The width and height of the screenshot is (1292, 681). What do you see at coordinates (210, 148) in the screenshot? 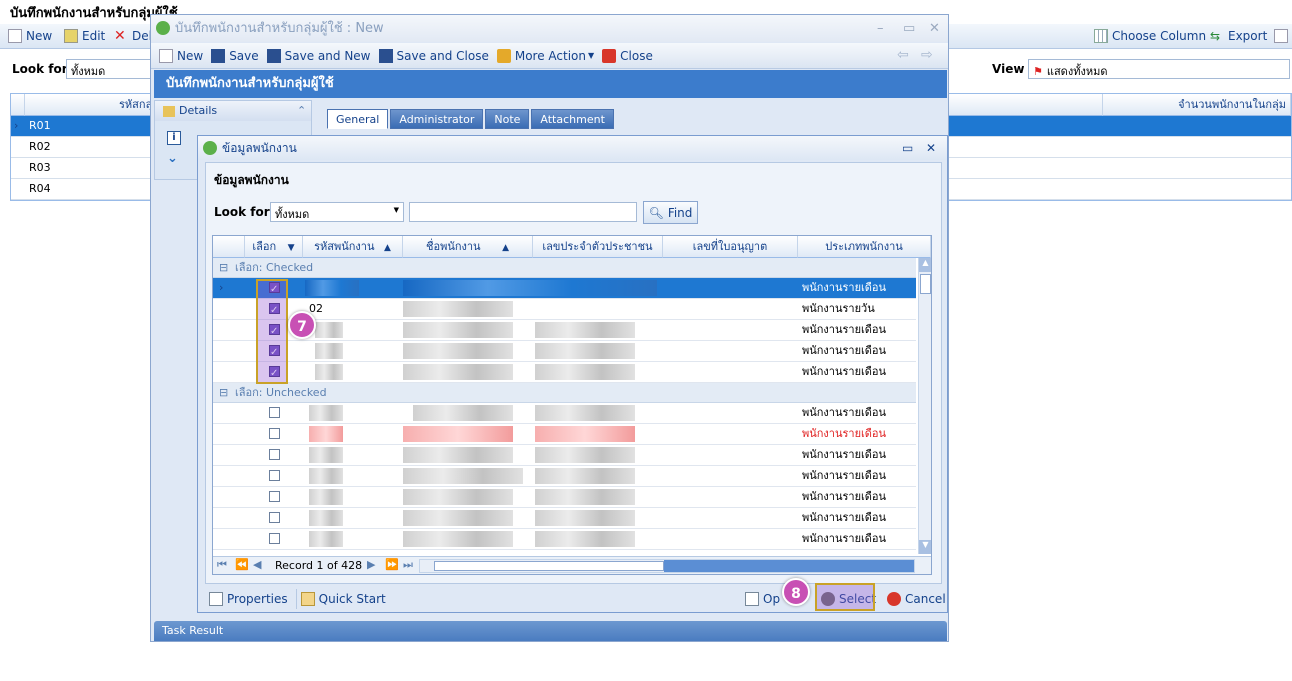
I see `app-icon` at bounding box center [210, 148].